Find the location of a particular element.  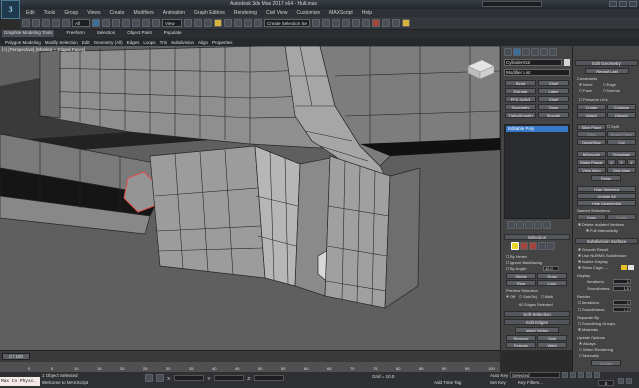

menu-views: Views is located at coordinates (93, 13).